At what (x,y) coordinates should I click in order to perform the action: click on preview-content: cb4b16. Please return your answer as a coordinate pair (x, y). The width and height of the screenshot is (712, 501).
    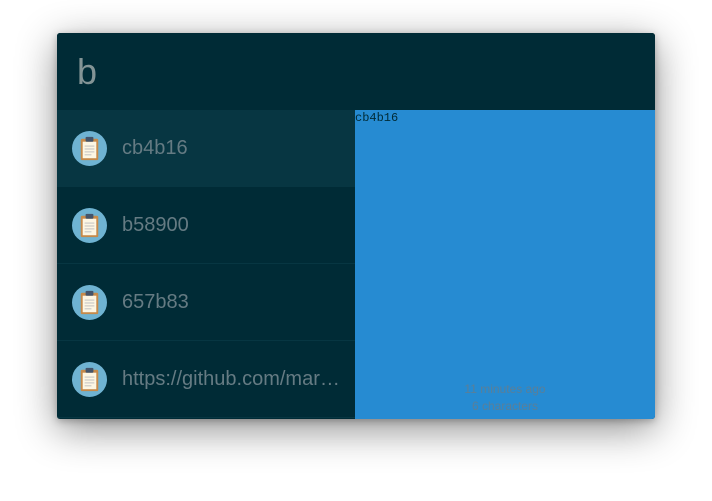
    Looking at the image, I should click on (377, 118).